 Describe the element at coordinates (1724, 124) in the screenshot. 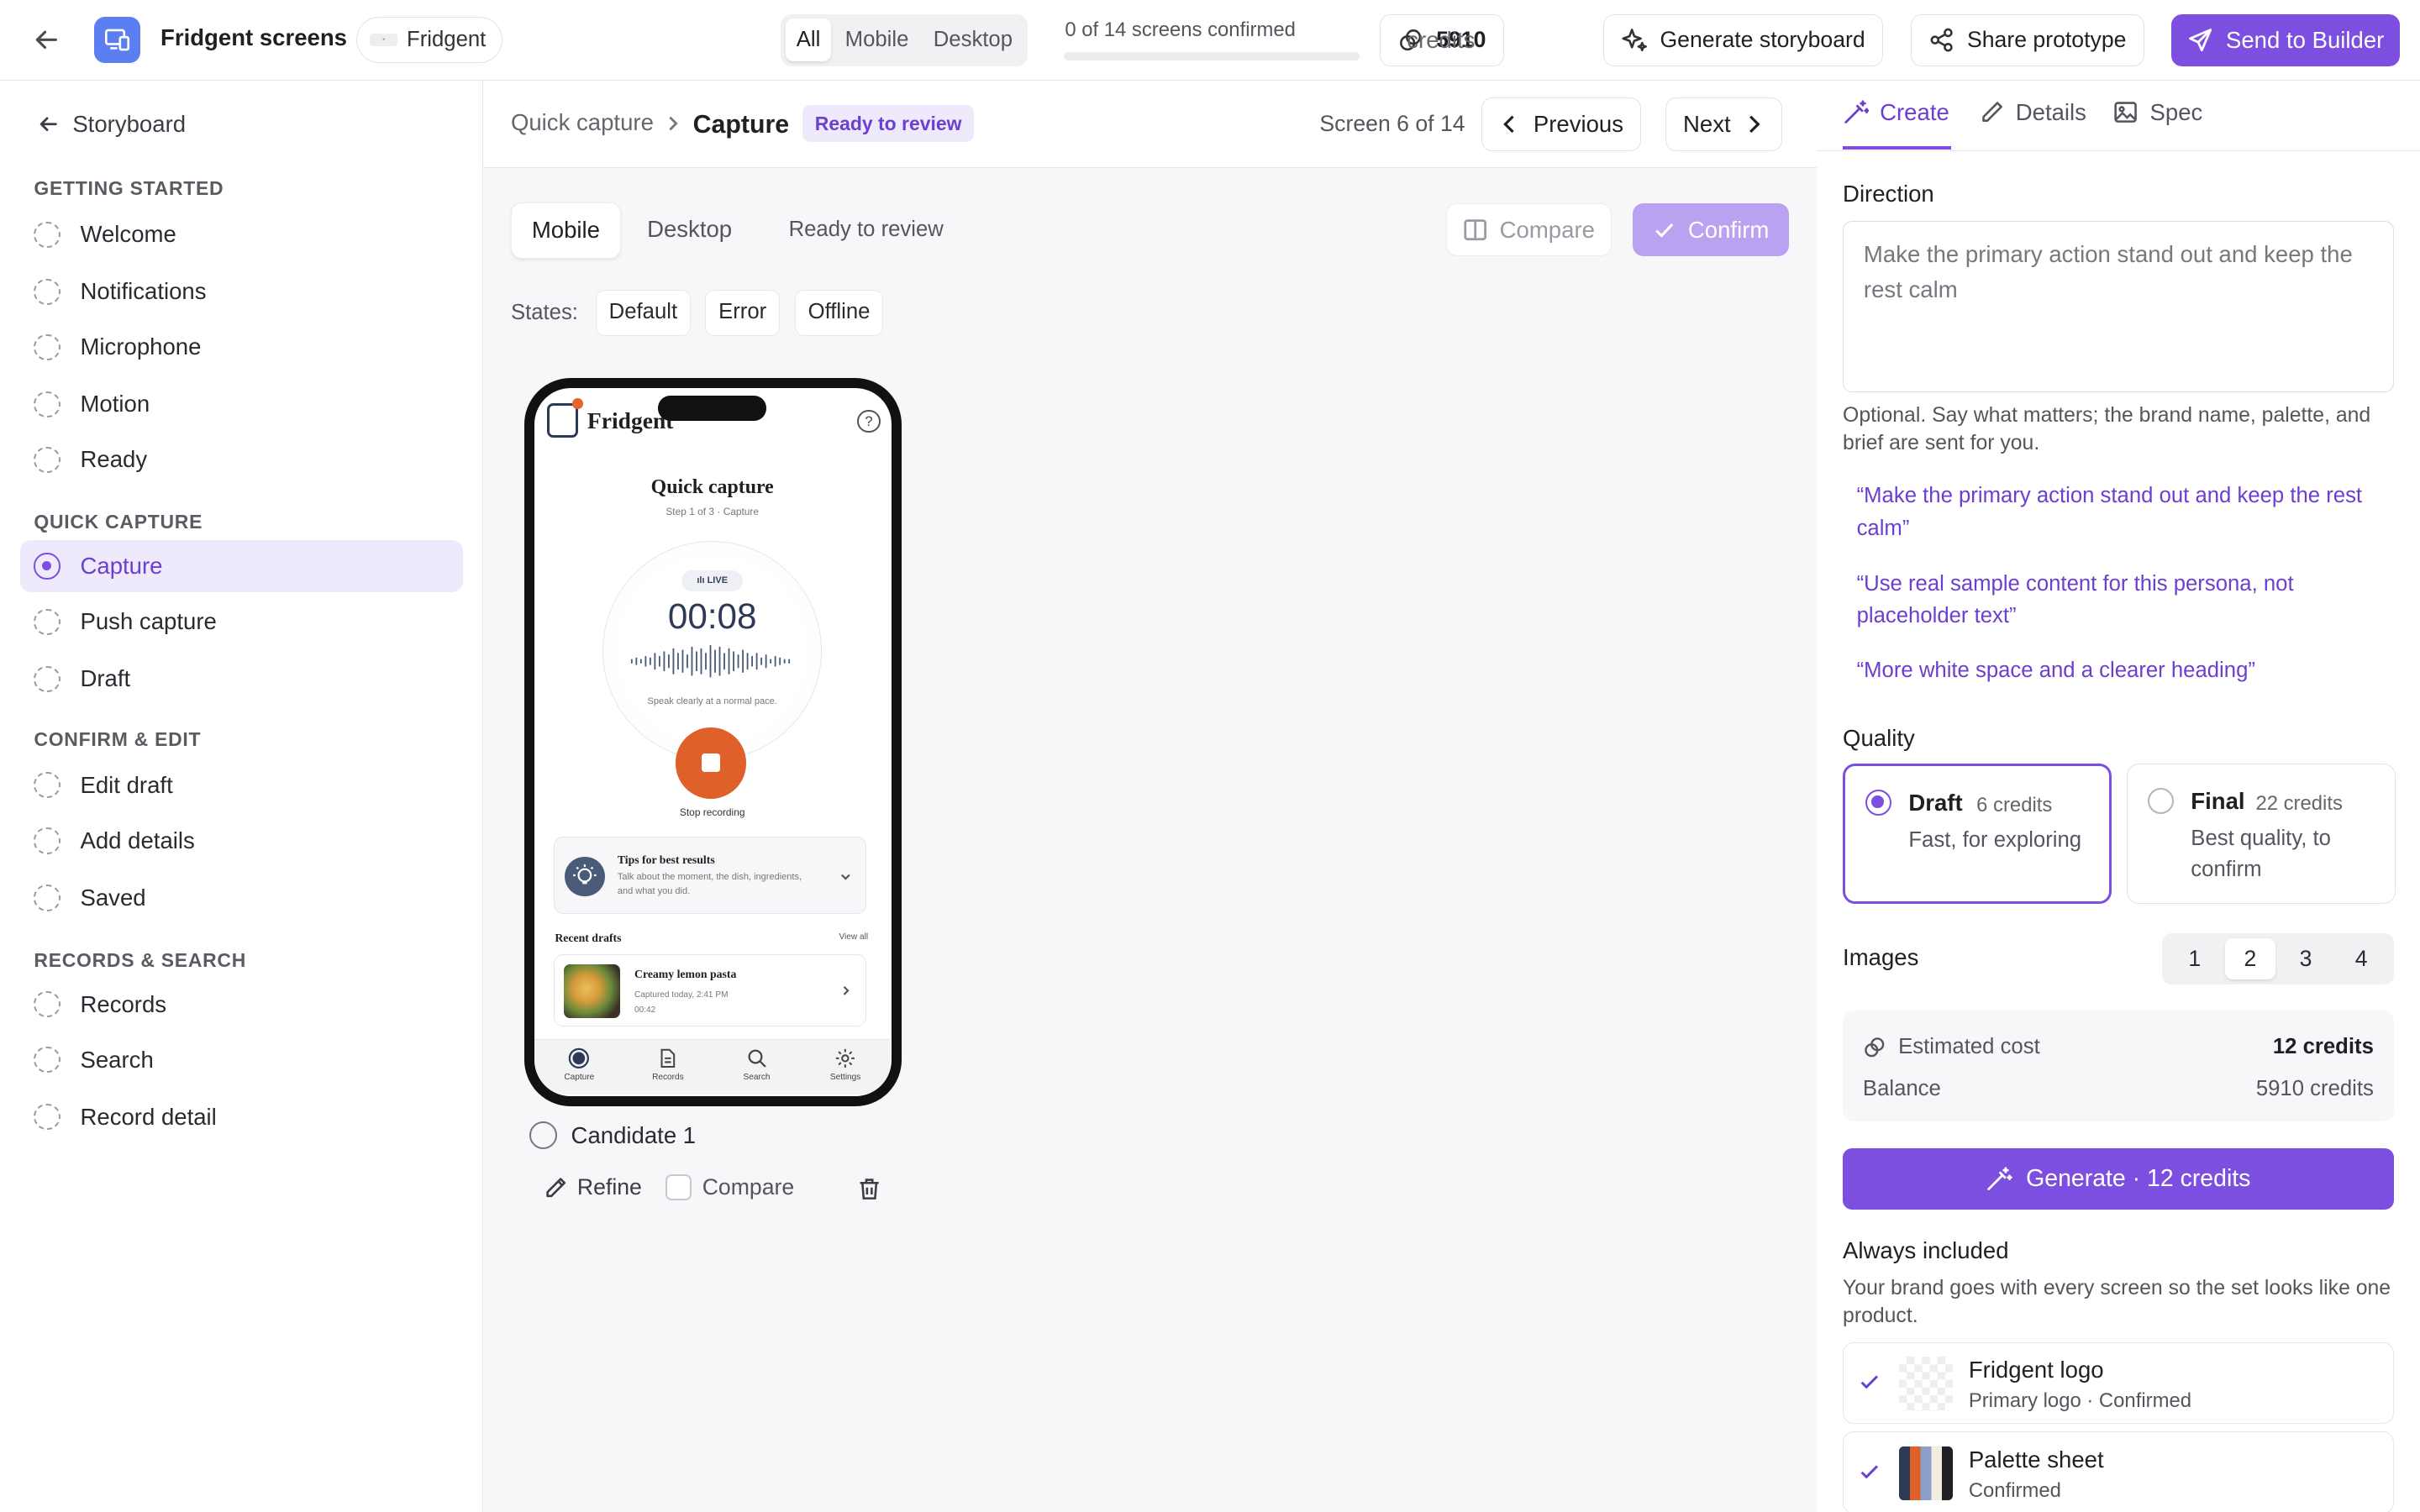

I see `next-button: Next` at that location.